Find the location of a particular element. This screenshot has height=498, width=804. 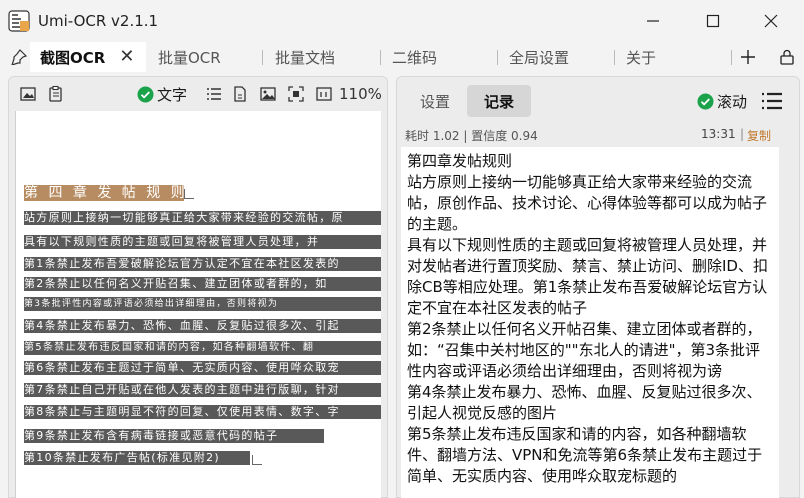

hamburger-menu-icon is located at coordinates (772, 101).